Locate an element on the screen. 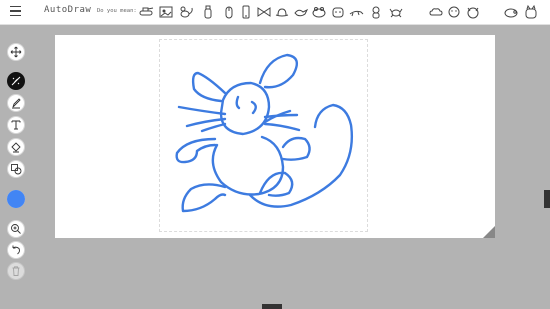  color-picker-button is located at coordinates (16, 199).